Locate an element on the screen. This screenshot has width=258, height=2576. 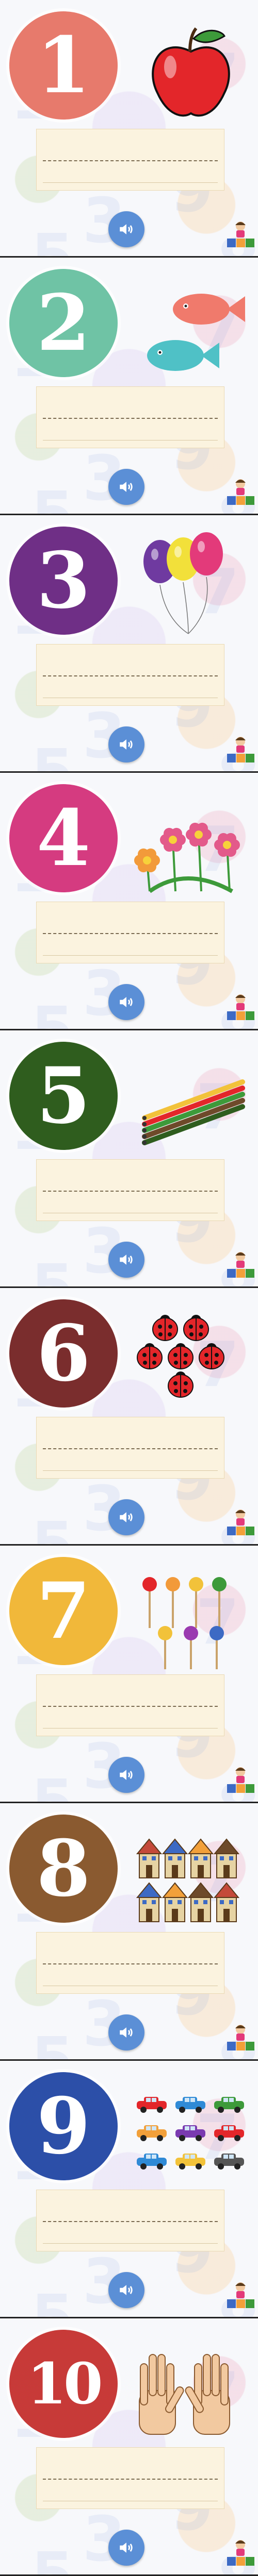
flowers-picture is located at coordinates (187, 857).